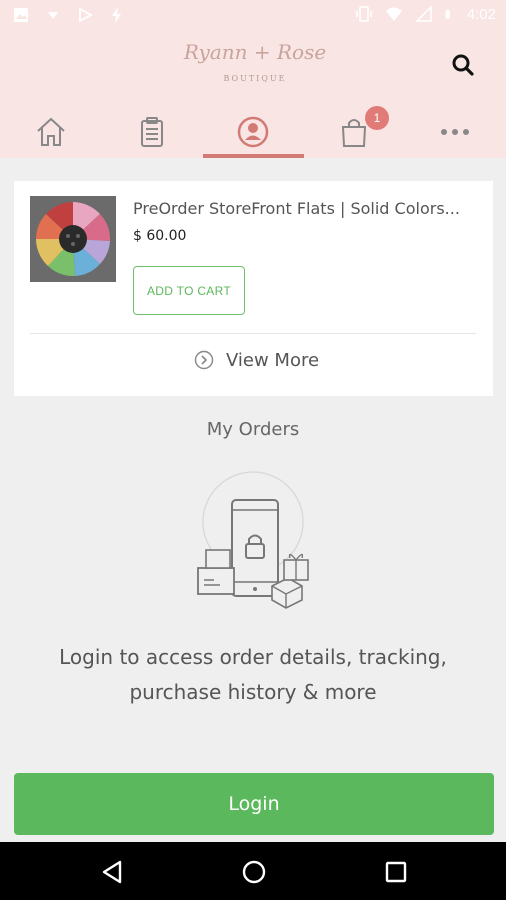 Image resolution: width=506 pixels, height=900 pixels. Describe the element at coordinates (363, 14) in the screenshot. I see `vibrate-icon` at that location.